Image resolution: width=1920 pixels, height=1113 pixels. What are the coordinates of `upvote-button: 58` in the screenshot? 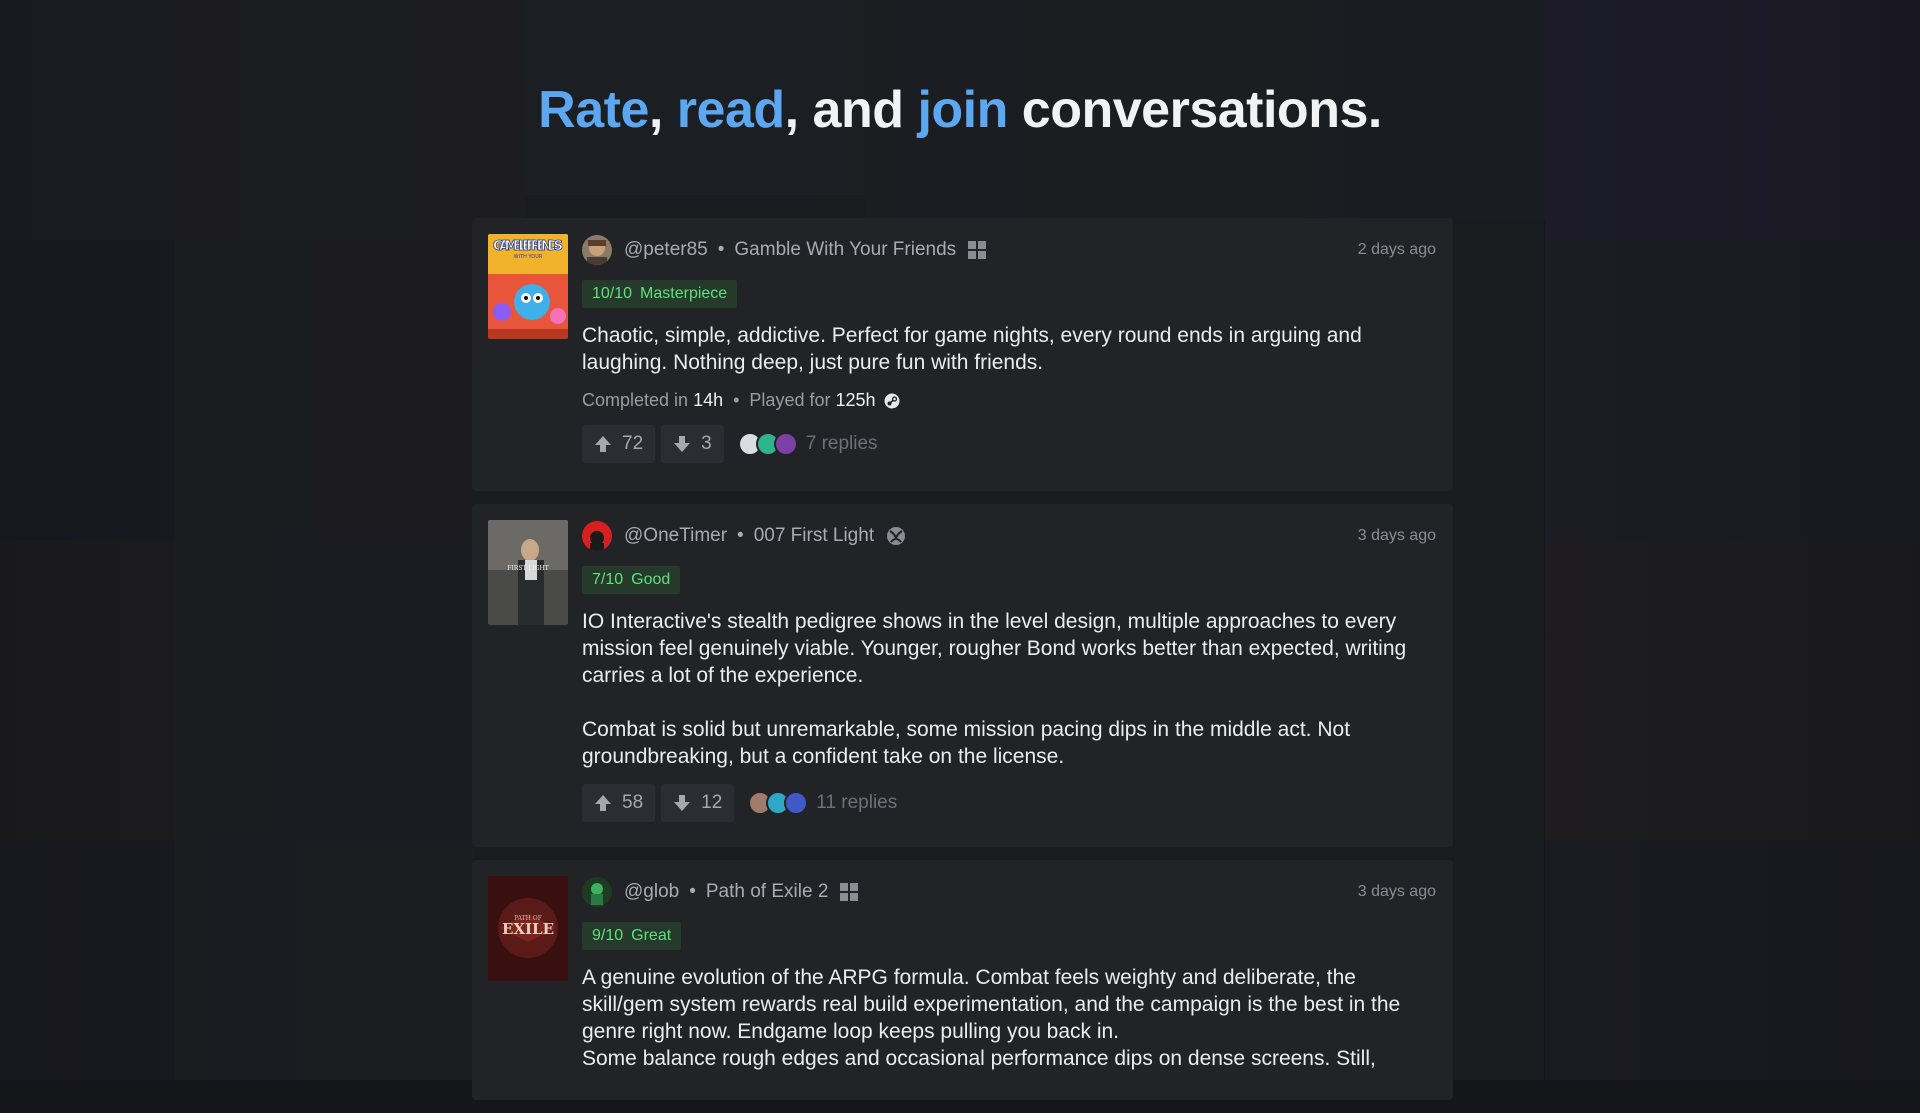 It's located at (618, 803).